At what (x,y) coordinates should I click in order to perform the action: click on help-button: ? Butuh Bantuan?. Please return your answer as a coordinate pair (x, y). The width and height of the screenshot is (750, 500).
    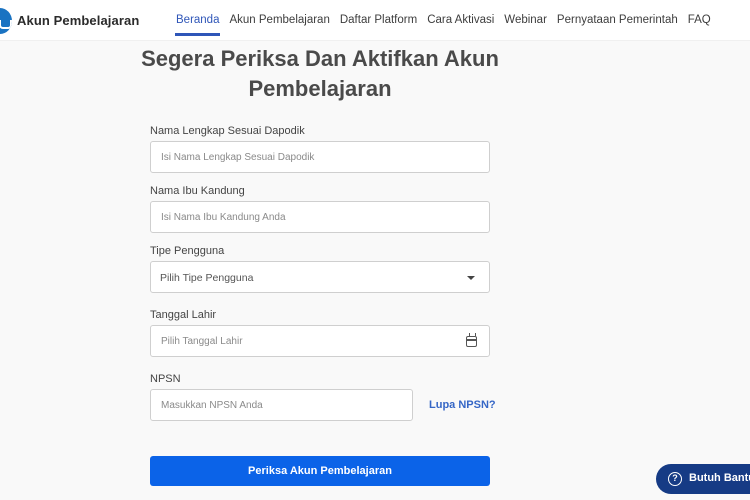
    Looking at the image, I should click on (703, 479).